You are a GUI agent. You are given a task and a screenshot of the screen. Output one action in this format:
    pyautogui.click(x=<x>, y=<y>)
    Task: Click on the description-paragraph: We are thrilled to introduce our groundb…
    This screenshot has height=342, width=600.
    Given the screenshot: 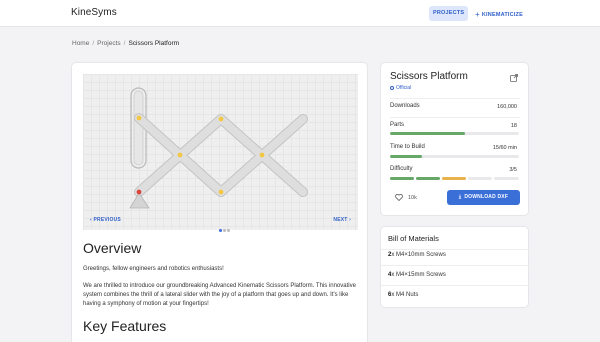 What is the action you would take?
    pyautogui.click(x=219, y=295)
    